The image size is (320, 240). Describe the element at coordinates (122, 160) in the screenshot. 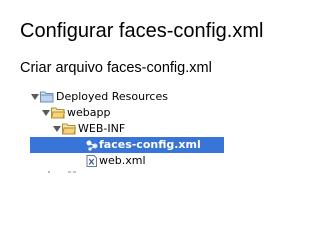

I see `tree-item-label: web.xml` at that location.